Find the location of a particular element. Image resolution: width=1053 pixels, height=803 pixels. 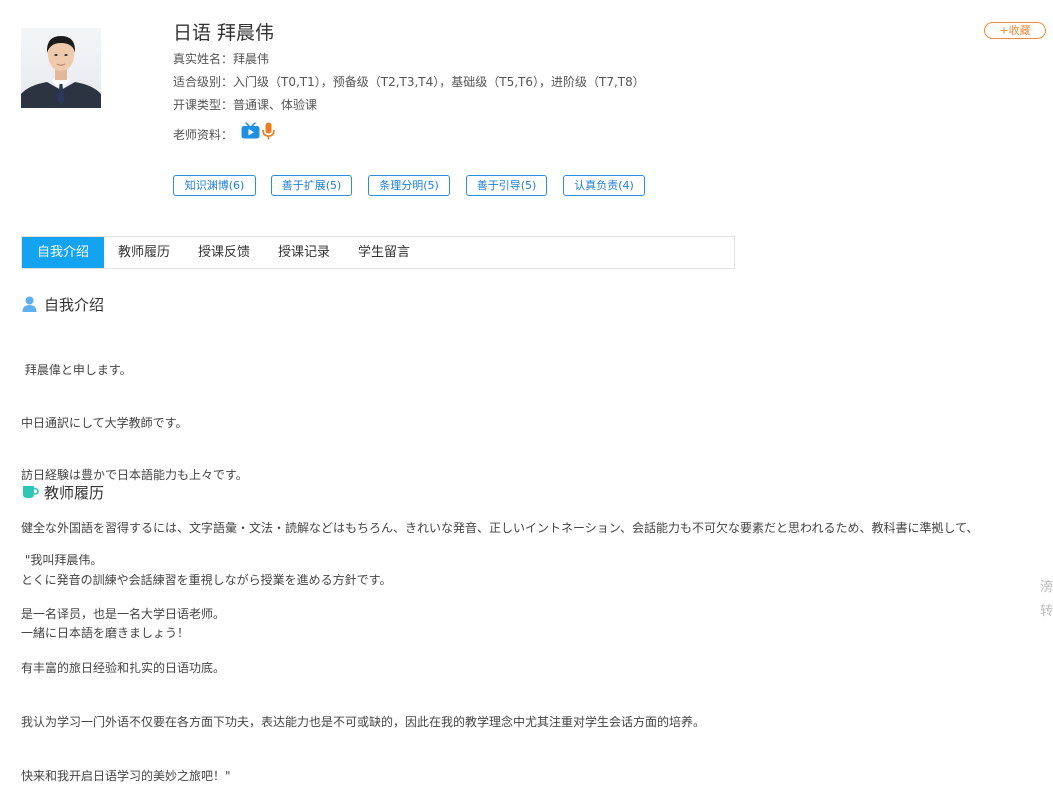

microphone-icon is located at coordinates (268, 133).